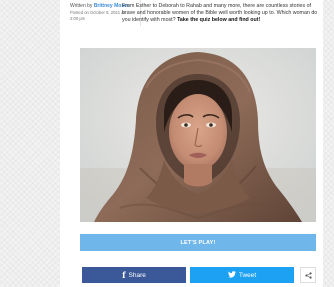  Describe the element at coordinates (231, 275) in the screenshot. I see `twitter-bird-icon` at that location.